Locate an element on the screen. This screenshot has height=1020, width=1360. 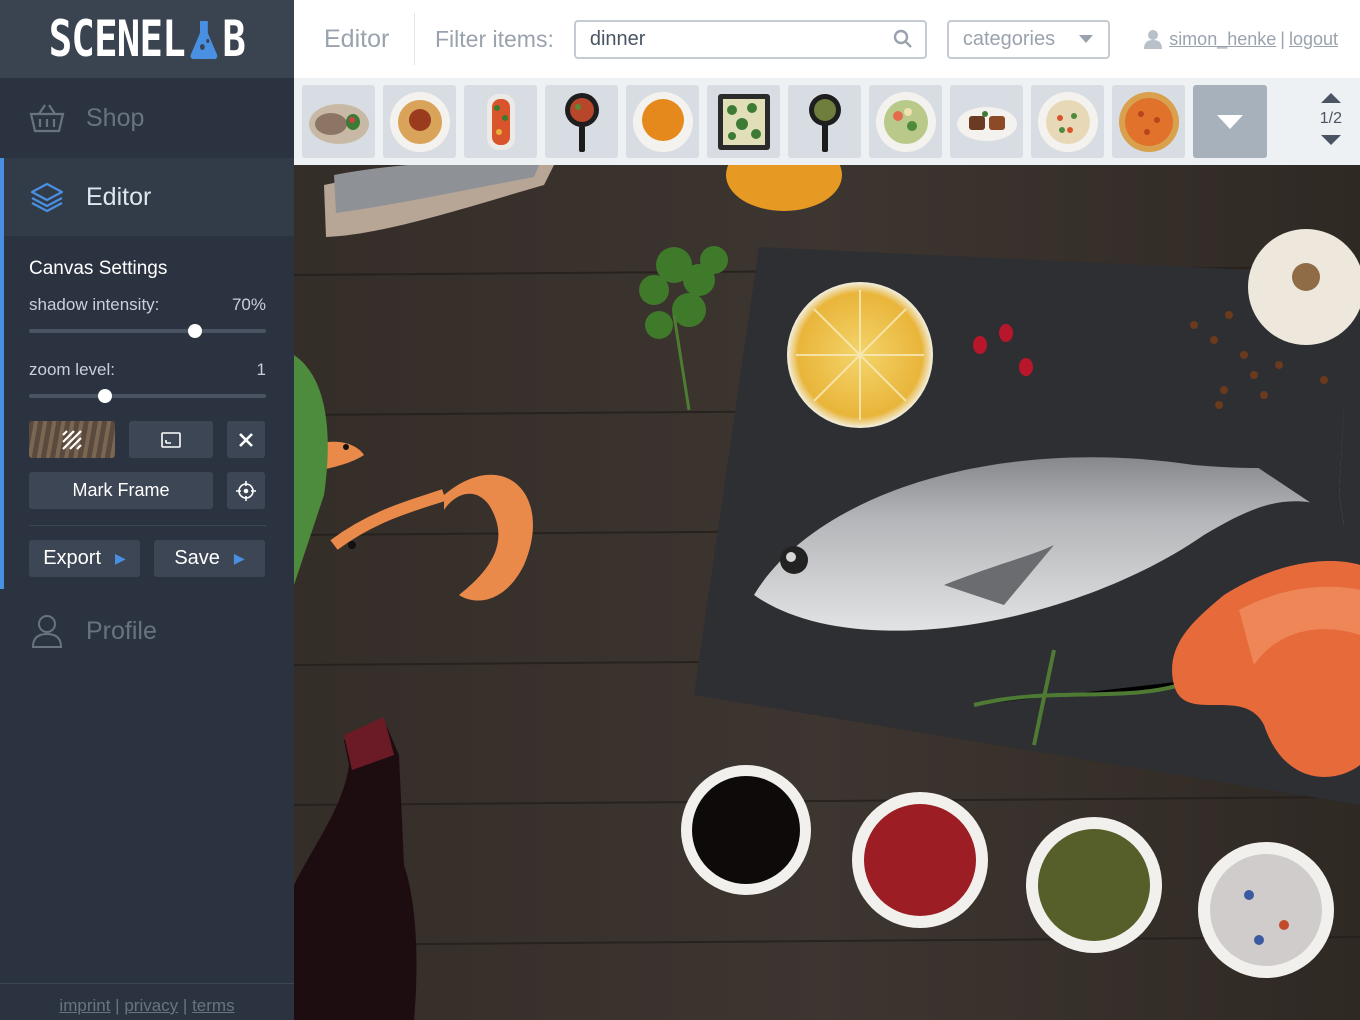
zoom-slider is located at coordinates (147, 396).